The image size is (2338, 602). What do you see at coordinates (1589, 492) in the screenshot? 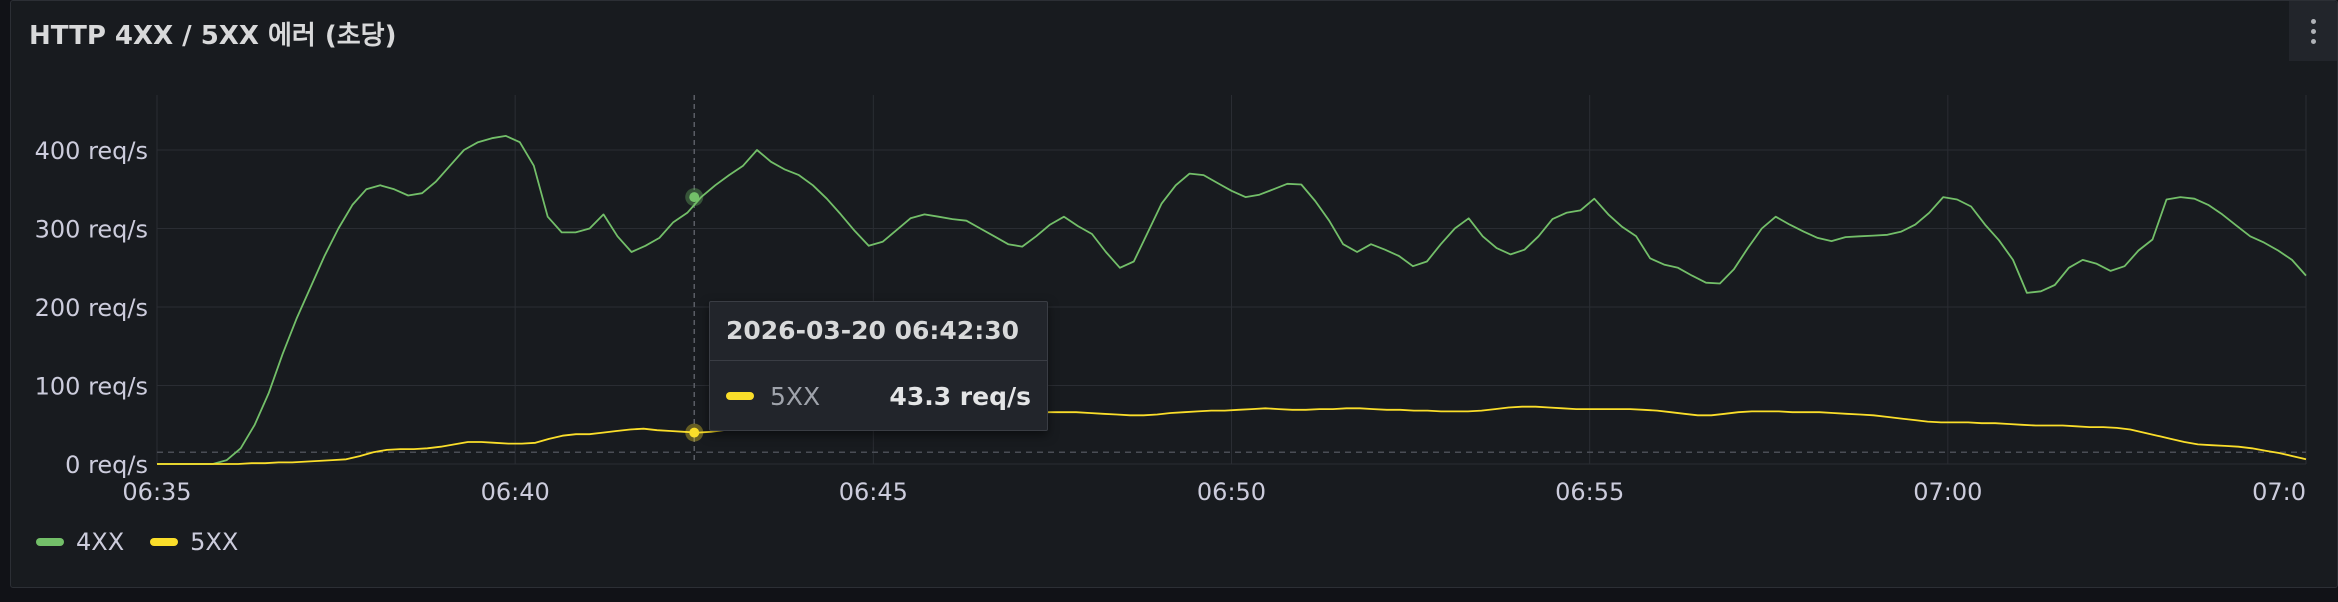
I see `x-tick-label: 06:55` at bounding box center [1589, 492].